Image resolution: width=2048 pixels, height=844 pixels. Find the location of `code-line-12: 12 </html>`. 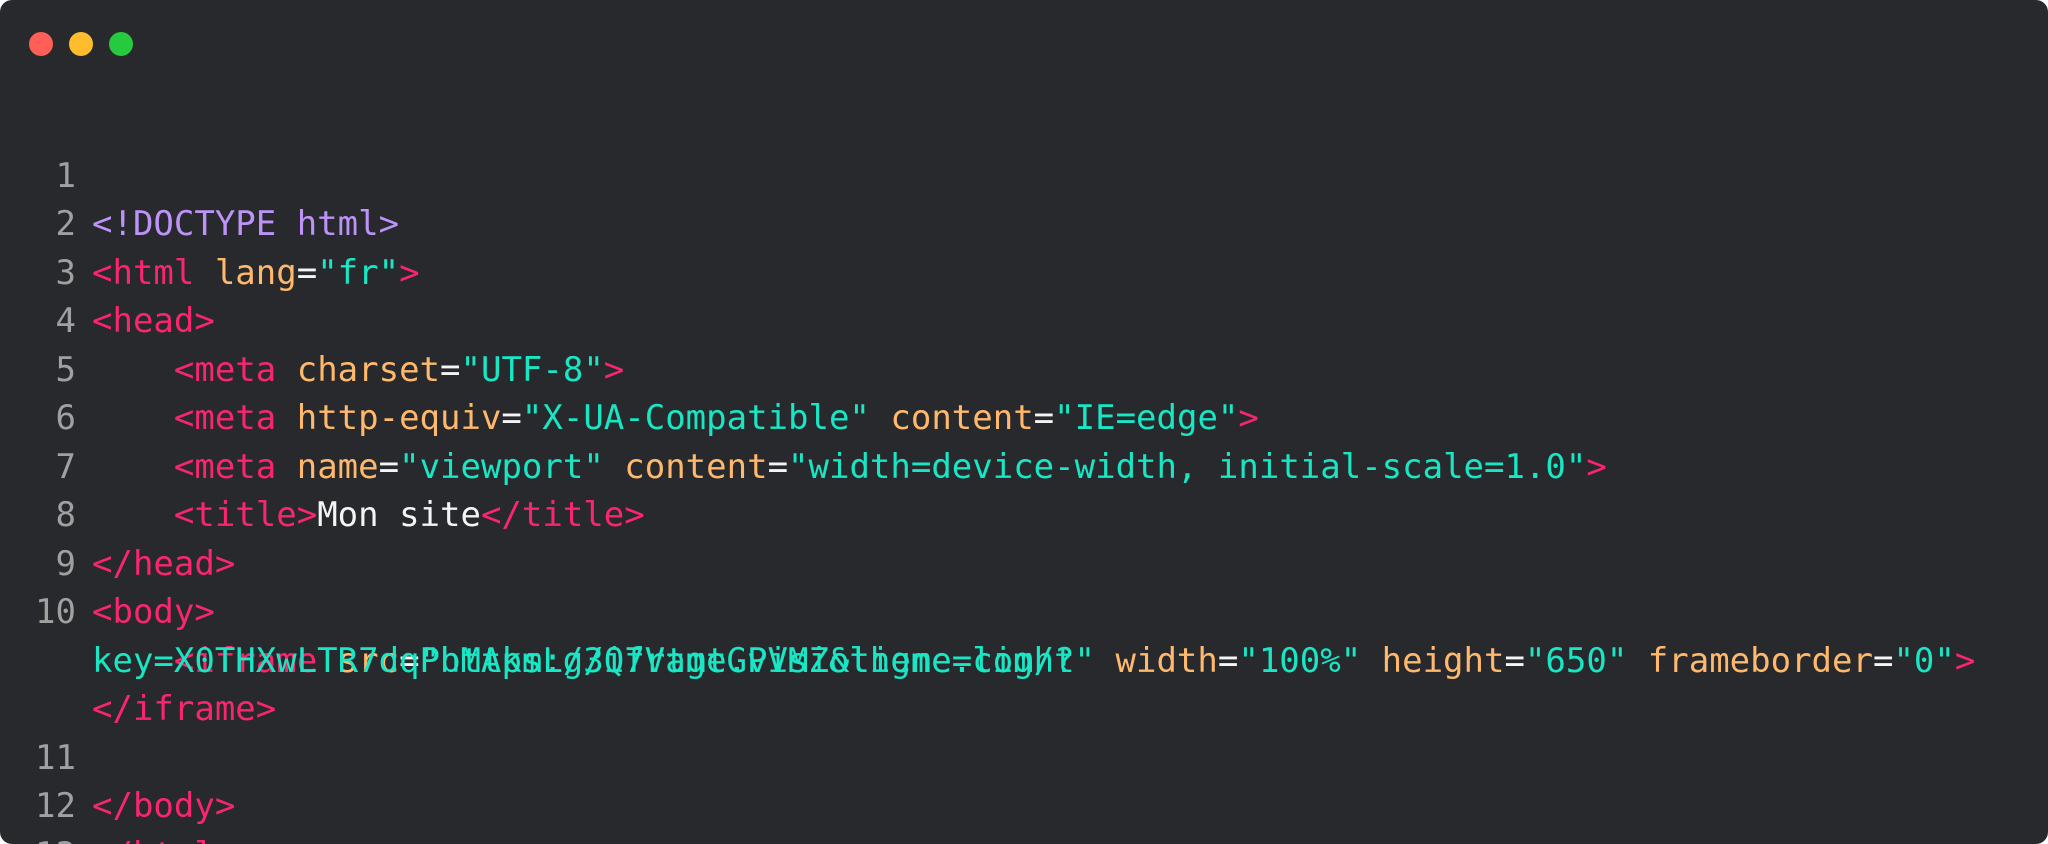

code-line-12: 12 </html> is located at coordinates (1024, 789).